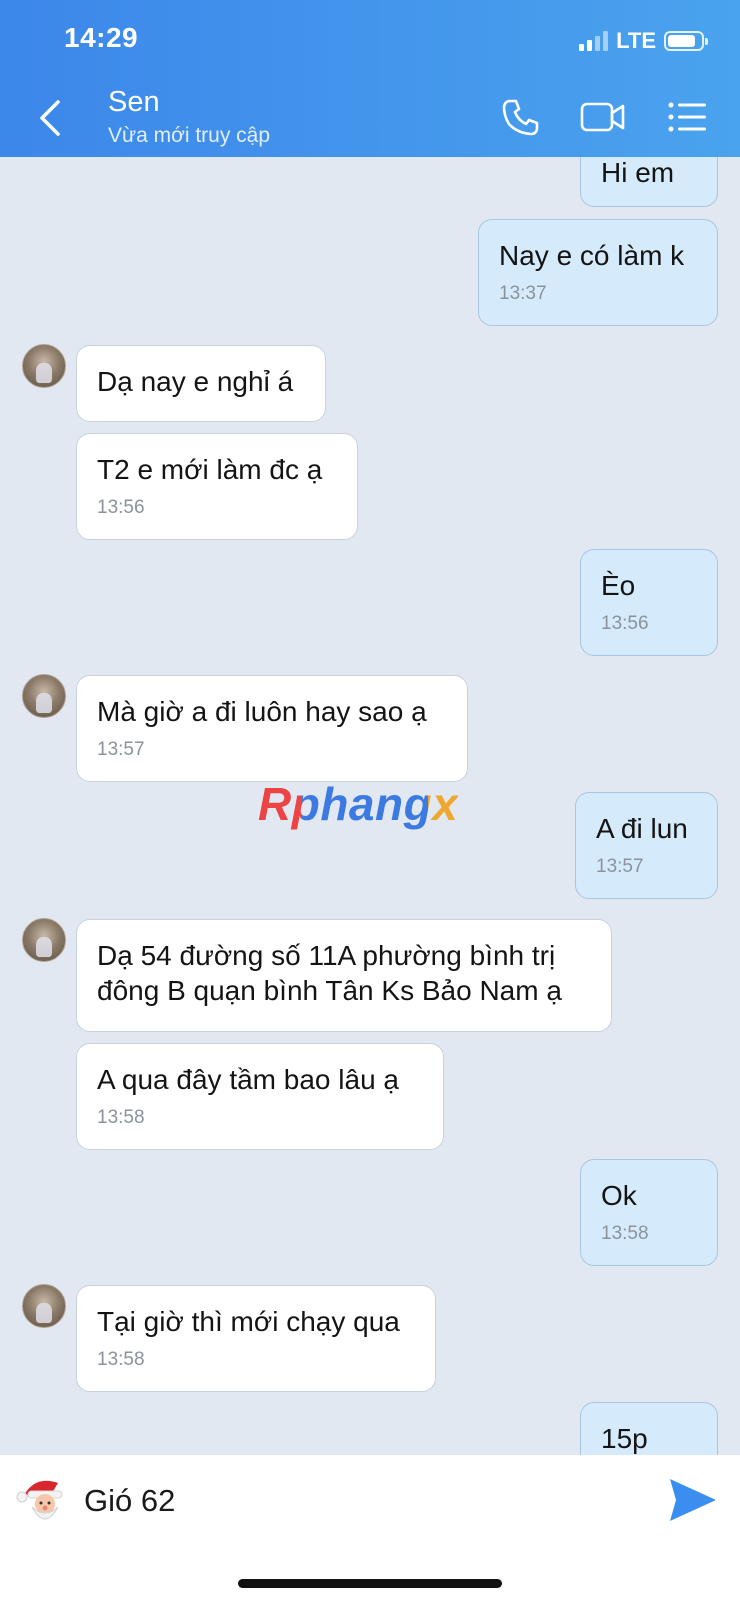 The image size is (740, 1600). What do you see at coordinates (248, 1079) in the screenshot?
I see `message-text: A qua đây tầm bao lâu ạ` at bounding box center [248, 1079].